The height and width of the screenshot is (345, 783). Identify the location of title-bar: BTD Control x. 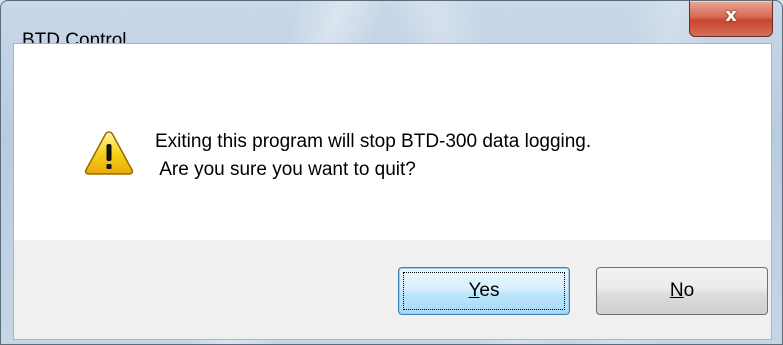
(391, 25).